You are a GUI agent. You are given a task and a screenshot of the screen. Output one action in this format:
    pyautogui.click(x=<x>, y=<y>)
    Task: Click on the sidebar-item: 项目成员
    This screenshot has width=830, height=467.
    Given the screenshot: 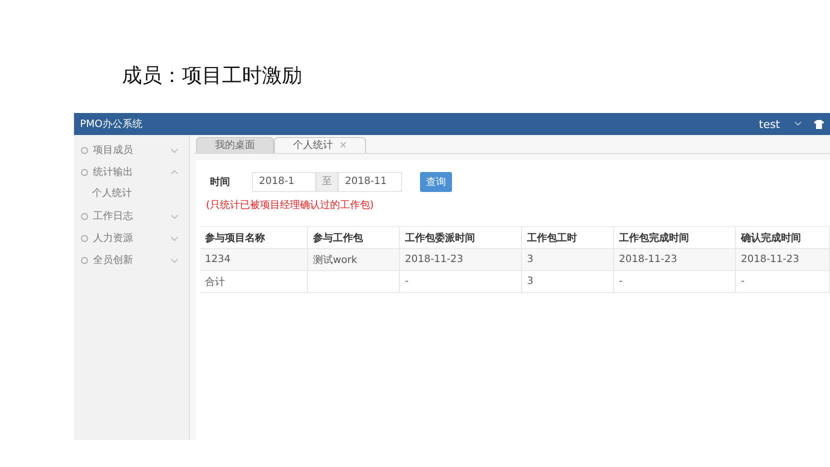 What is the action you would take?
    pyautogui.click(x=131, y=150)
    